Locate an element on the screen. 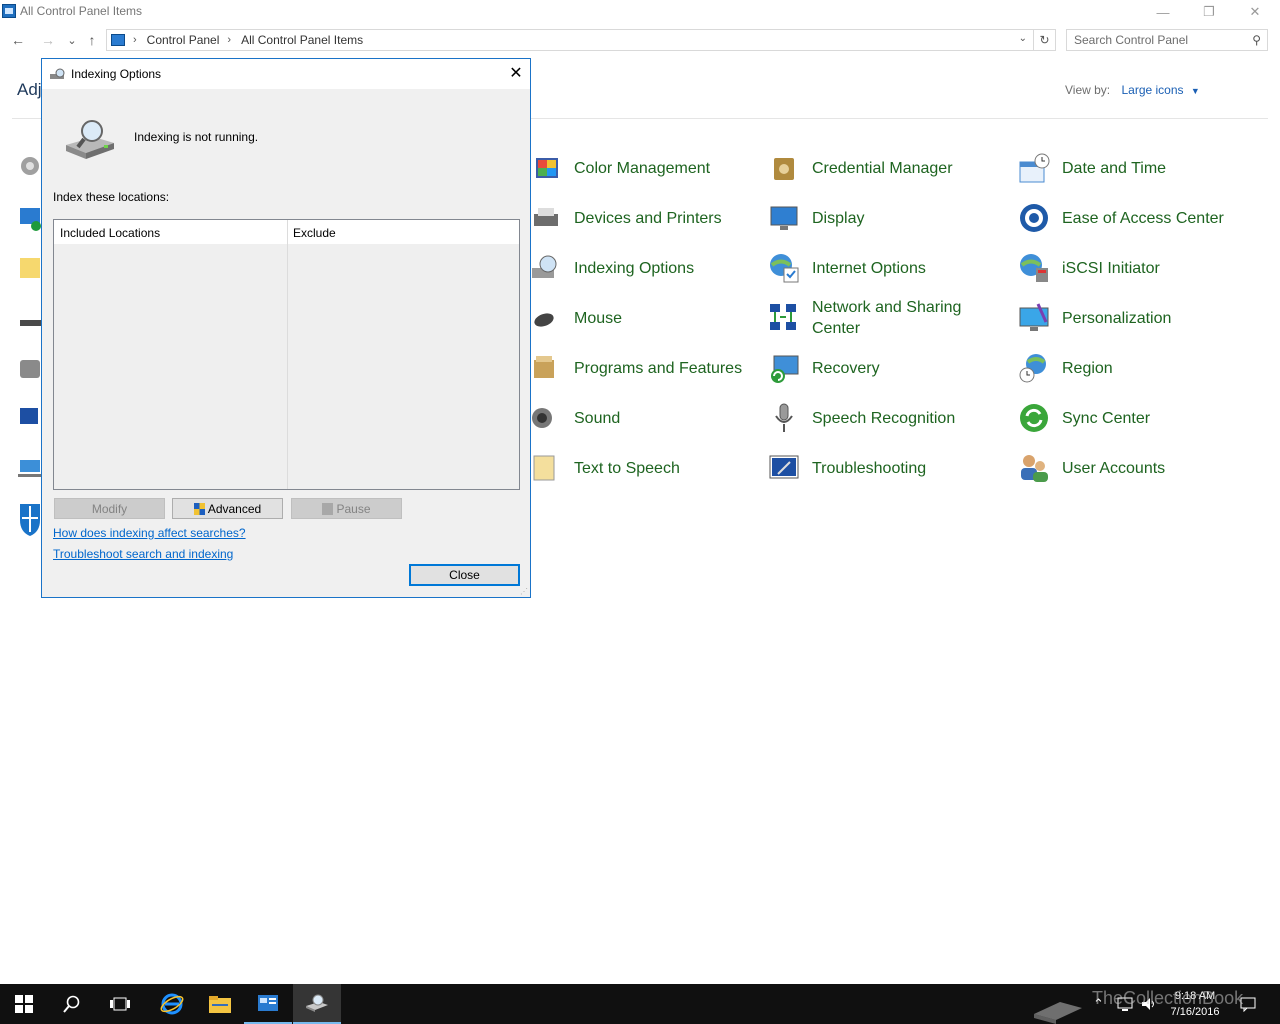  item-mouse: Mouse is located at coordinates (637, 318).